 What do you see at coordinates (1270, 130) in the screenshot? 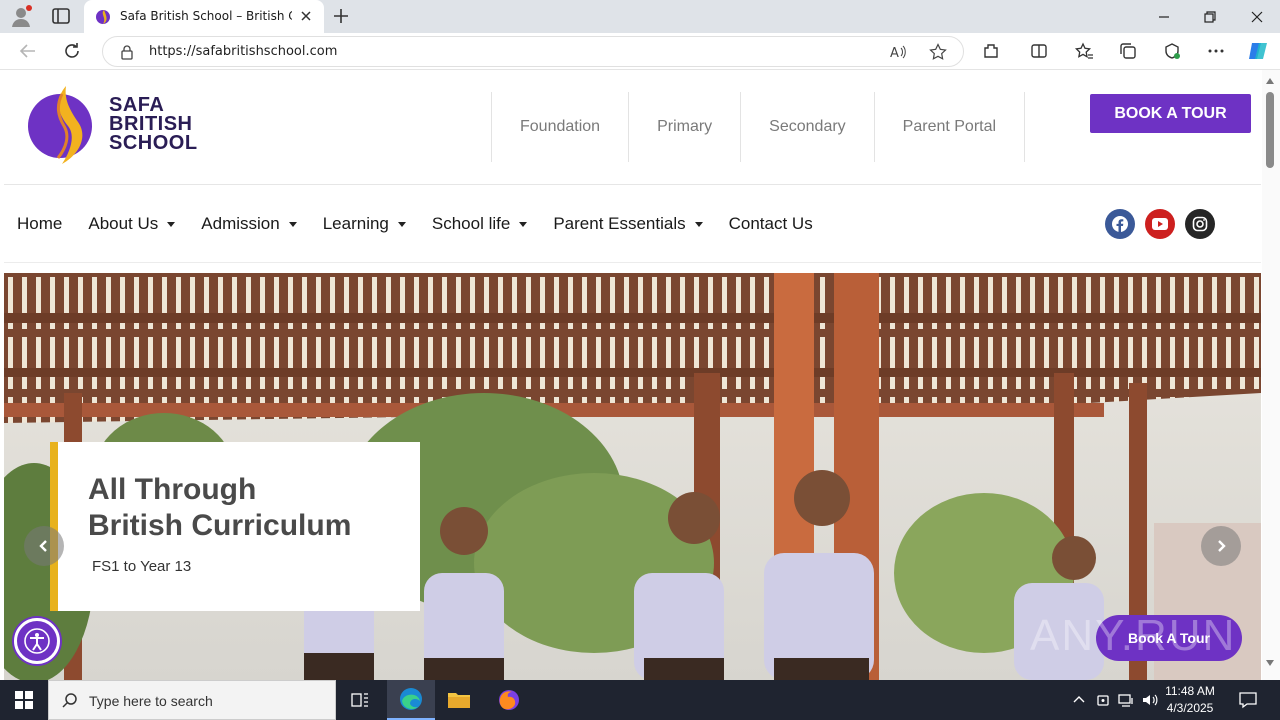
I see `scroll-thumb` at bounding box center [1270, 130].